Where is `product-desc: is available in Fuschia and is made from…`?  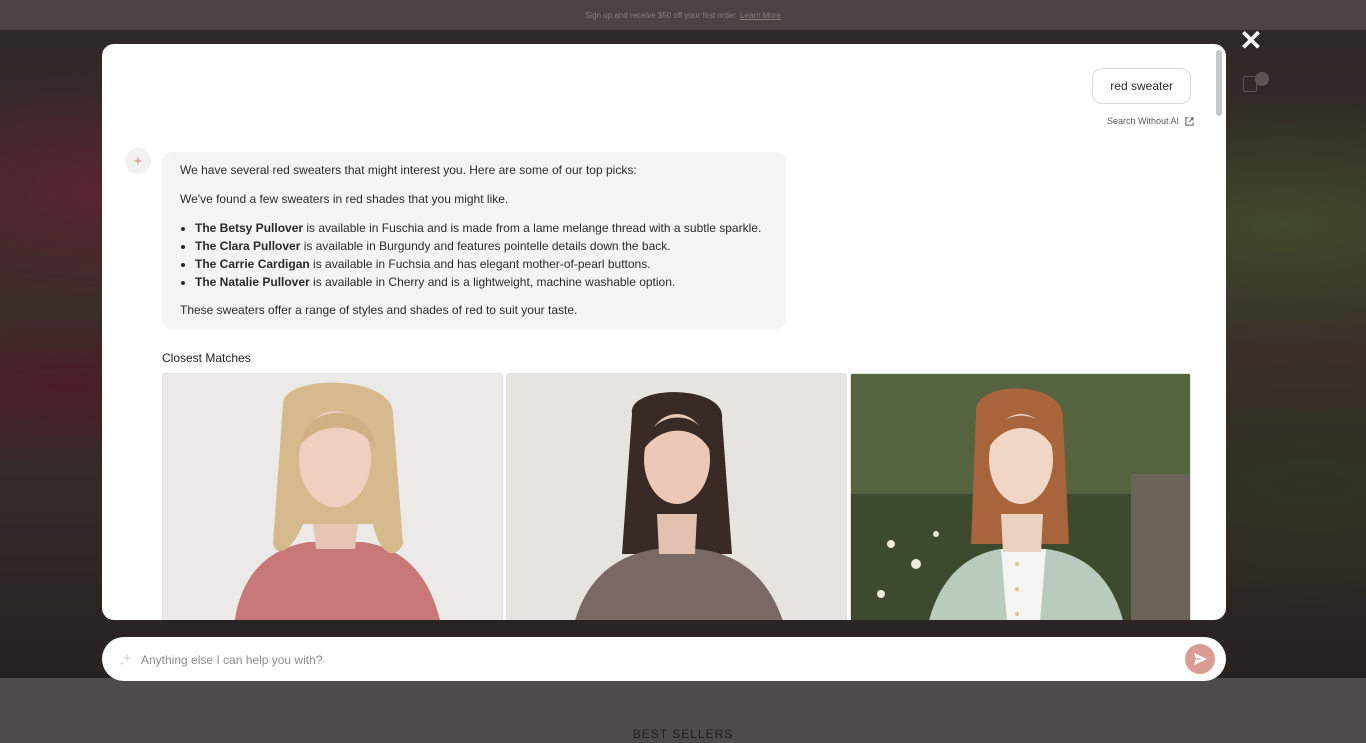 product-desc: is available in Fuschia and is made from… is located at coordinates (532, 228).